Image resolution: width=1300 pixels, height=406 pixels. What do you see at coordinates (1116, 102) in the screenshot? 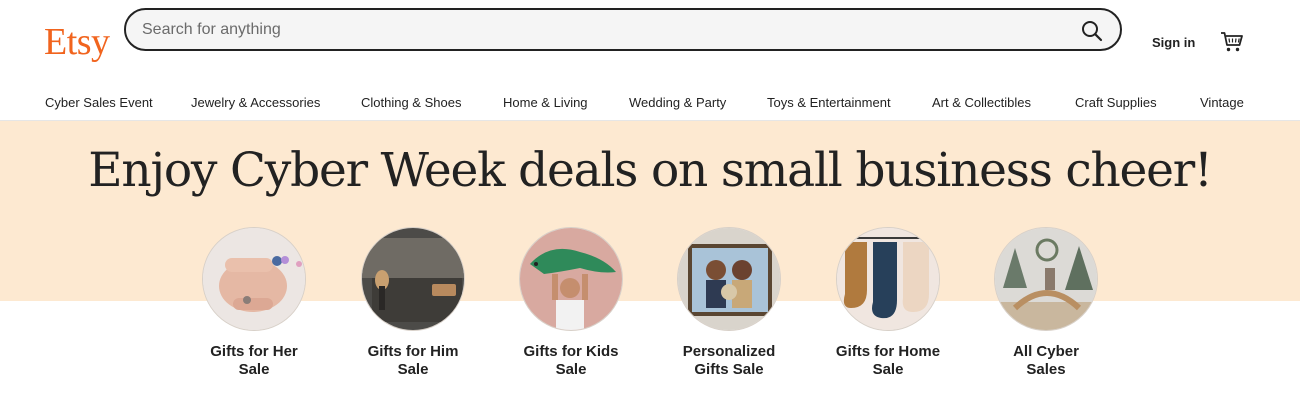
I see `nav-item-craft-supplies: Craft Supplies` at bounding box center [1116, 102].